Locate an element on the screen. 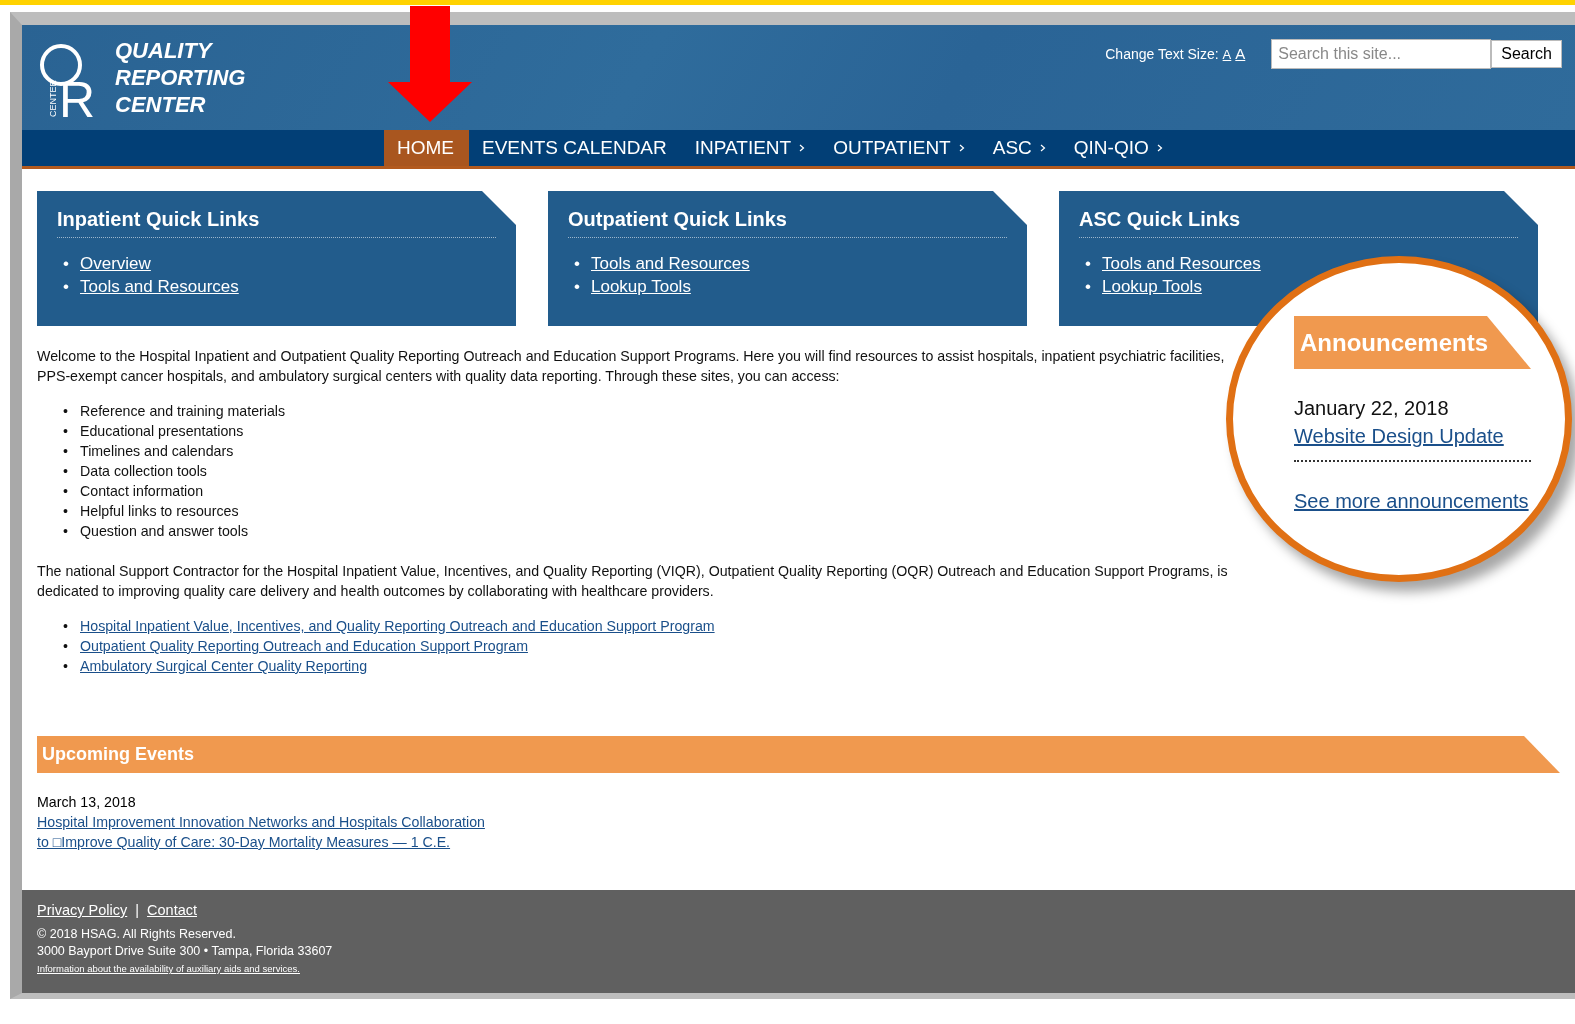  site-title: REPORTING is located at coordinates (180, 77).